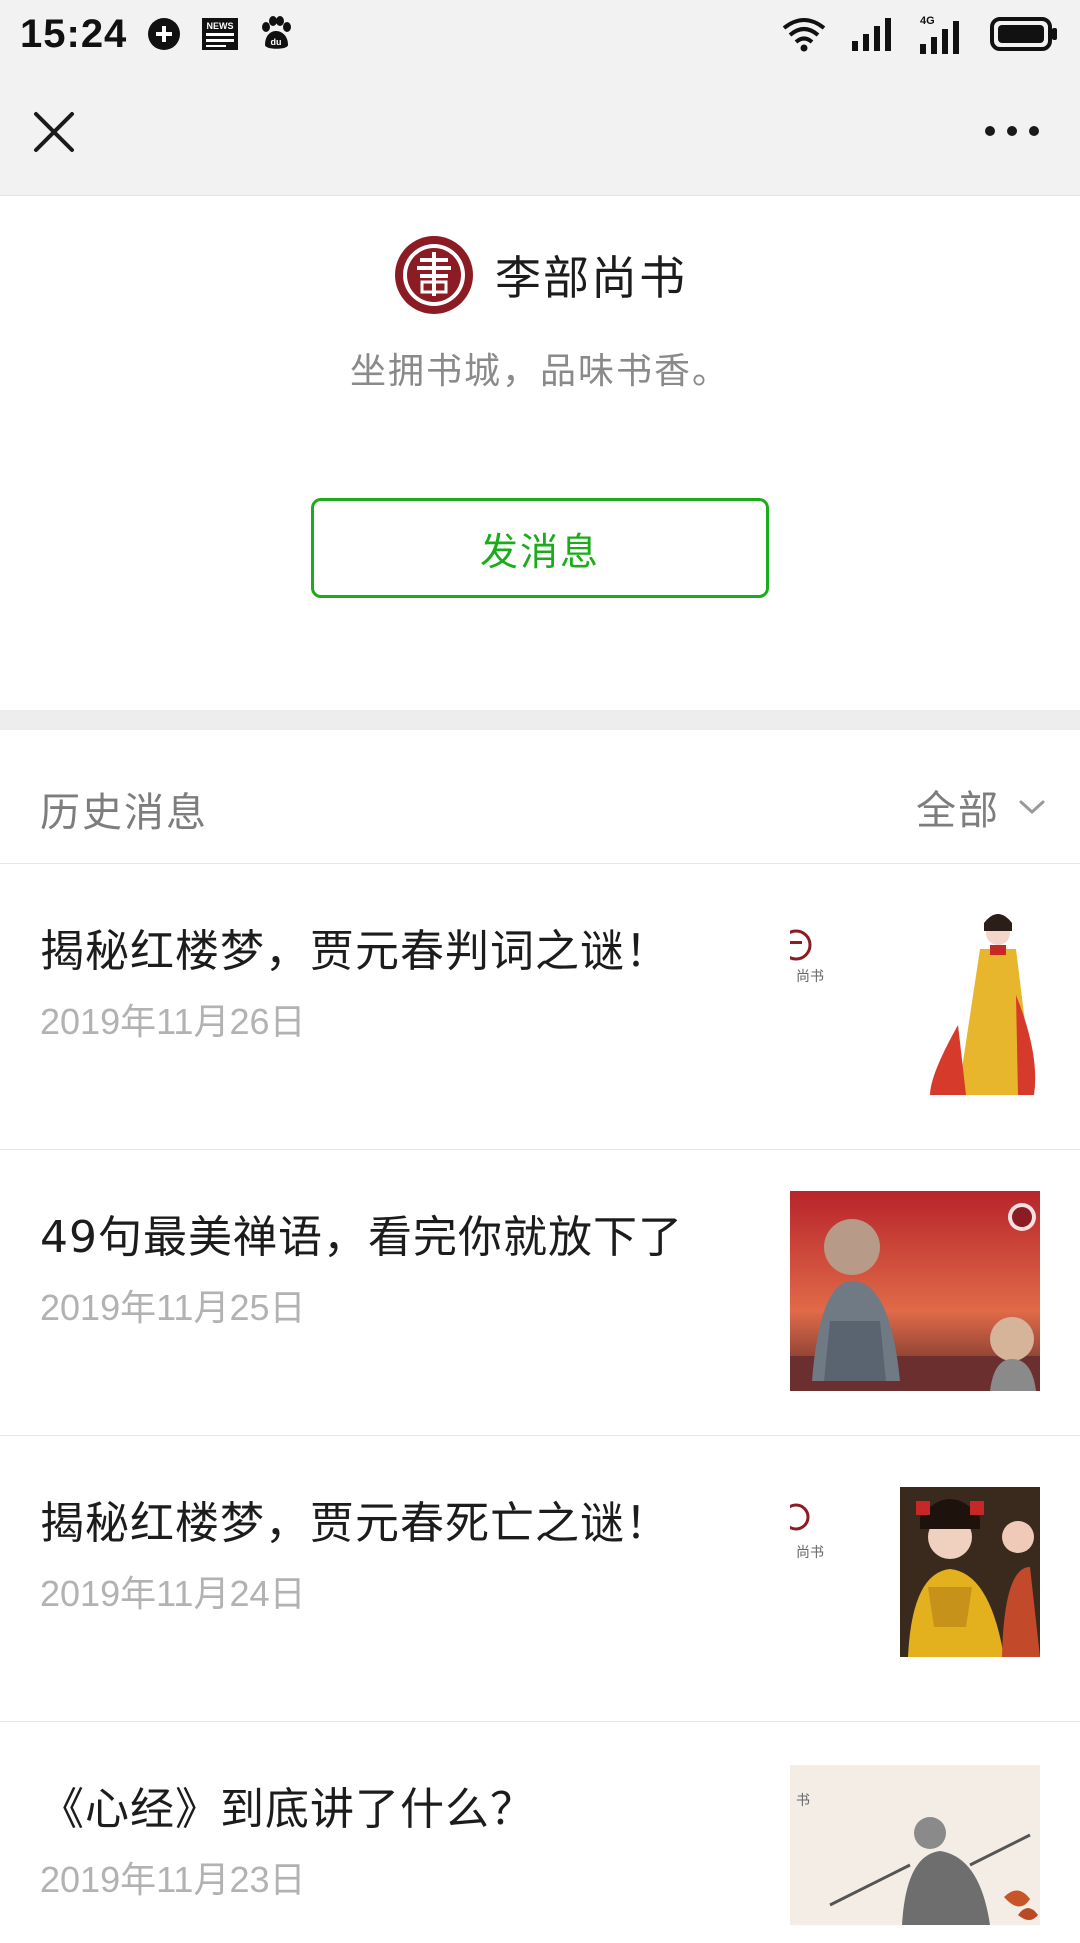  I want to click on status-left: 15:24 NEWS du, so click(157, 34).